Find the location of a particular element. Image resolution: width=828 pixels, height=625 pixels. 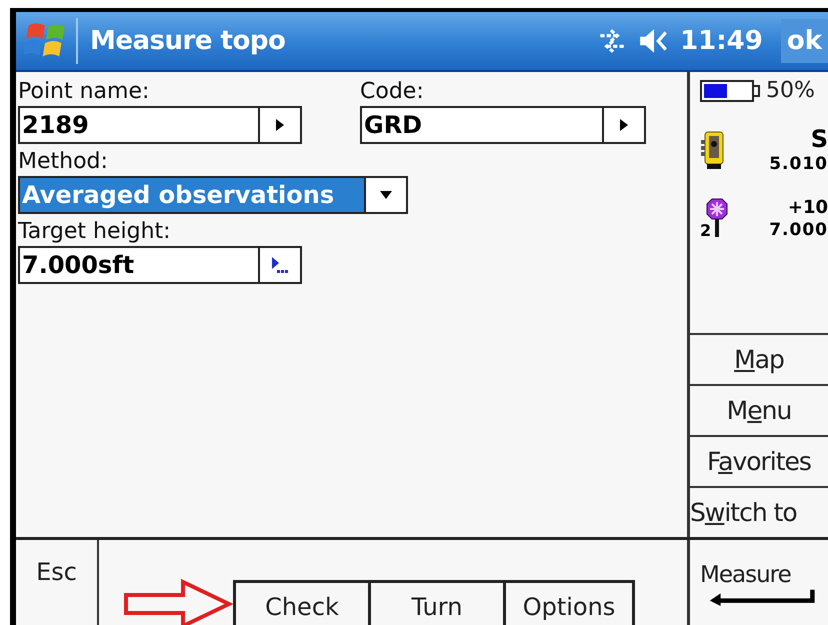

input-field: 2189 is located at coordinates (160, 125).